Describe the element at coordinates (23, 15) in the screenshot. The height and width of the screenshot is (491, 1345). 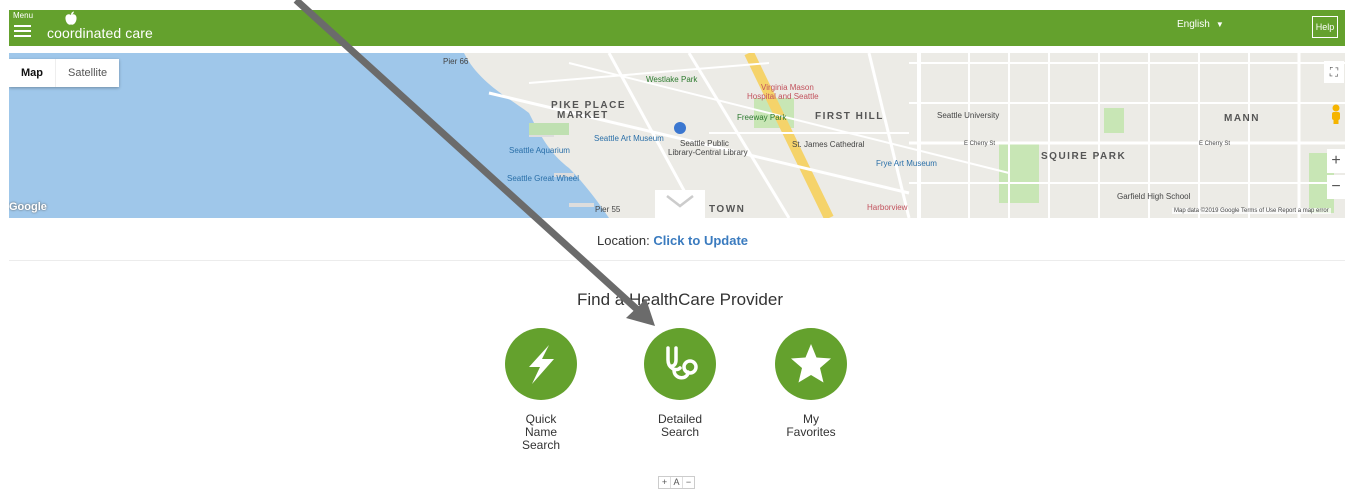
I see `menu-label: Menu` at that location.